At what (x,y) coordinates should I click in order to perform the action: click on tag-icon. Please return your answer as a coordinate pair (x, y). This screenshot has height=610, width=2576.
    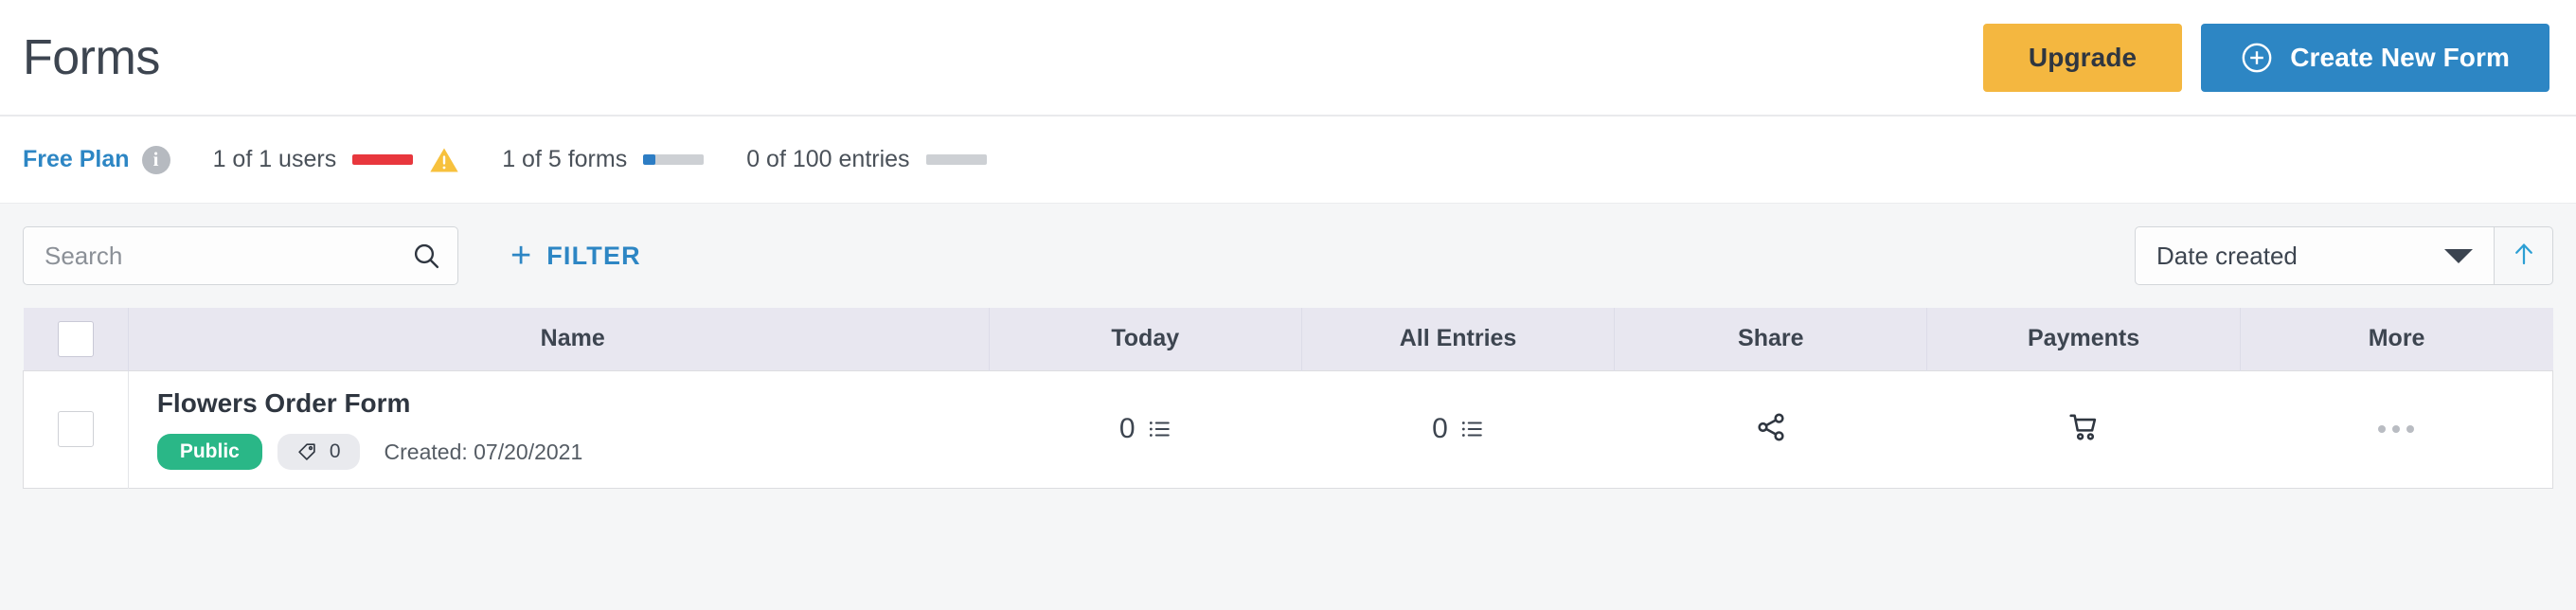
    Looking at the image, I should click on (306, 451).